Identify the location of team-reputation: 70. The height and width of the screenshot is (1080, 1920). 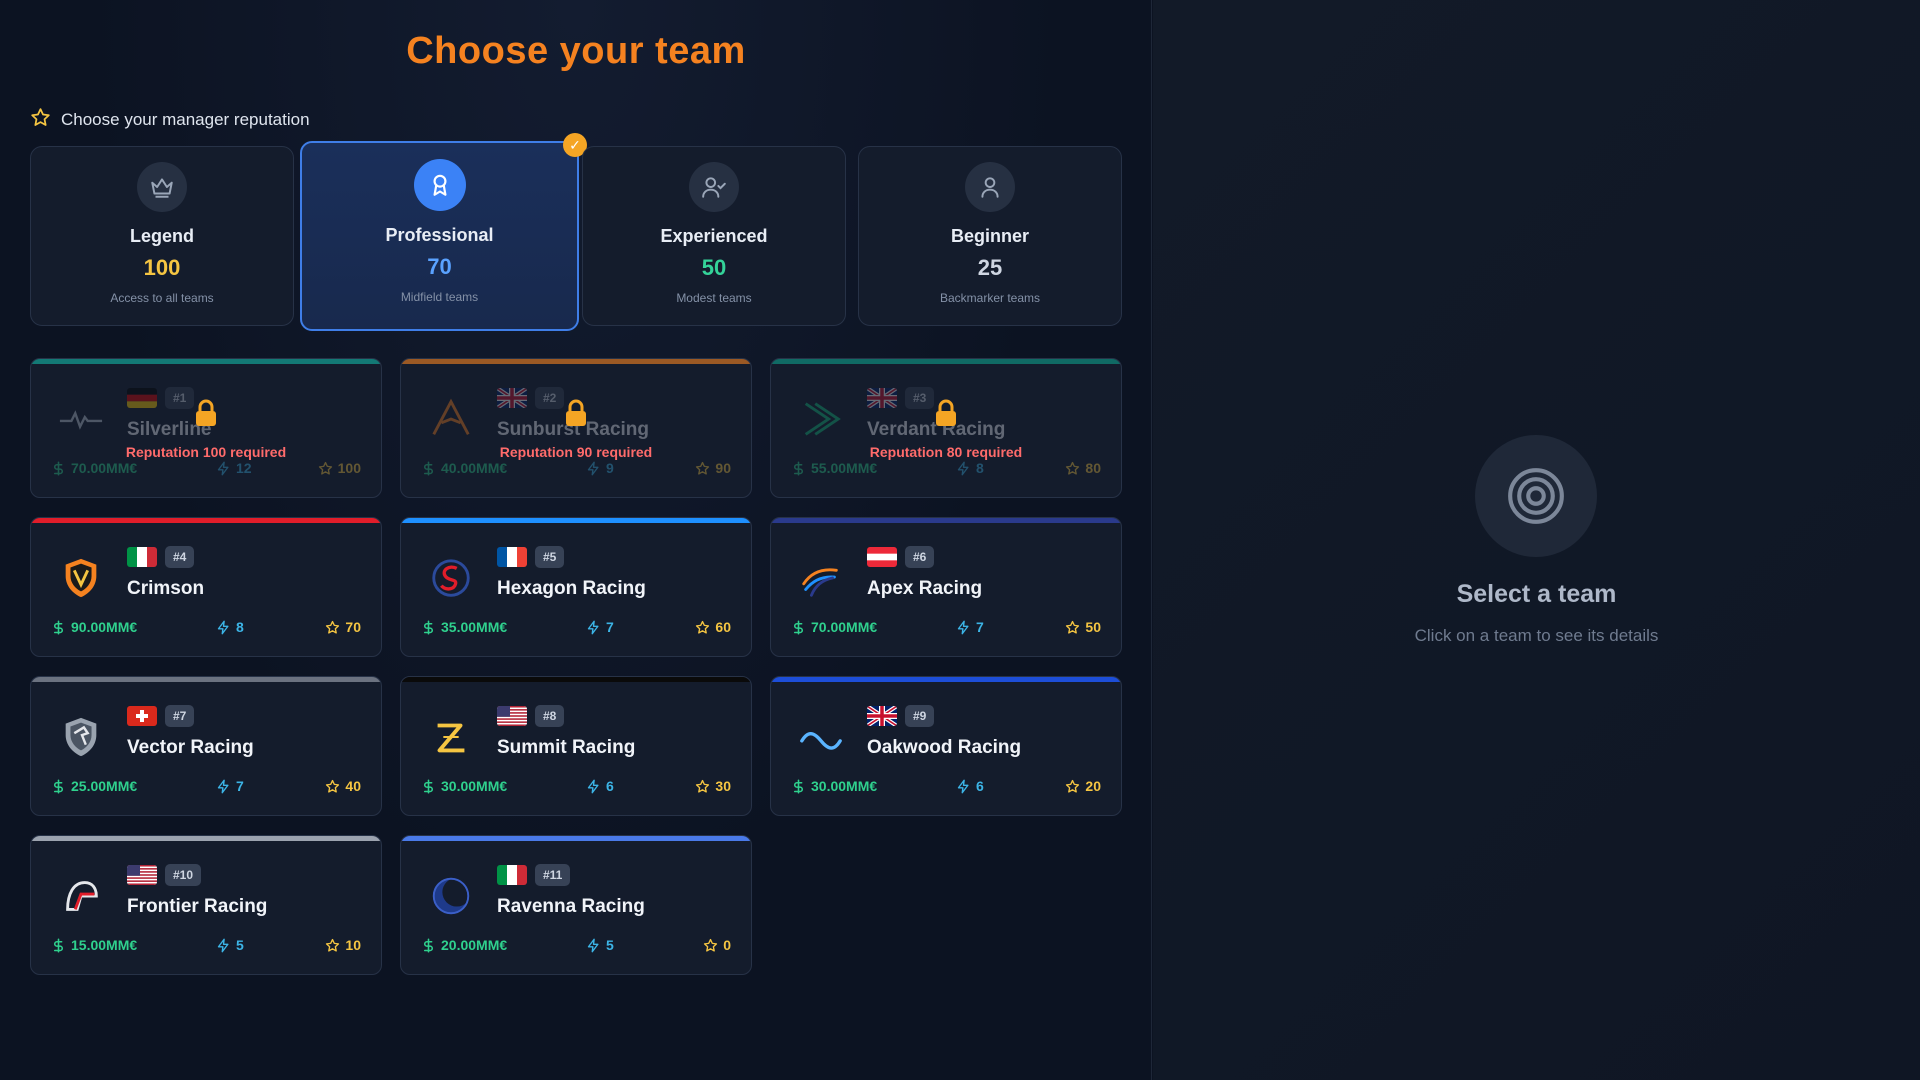
(343, 627).